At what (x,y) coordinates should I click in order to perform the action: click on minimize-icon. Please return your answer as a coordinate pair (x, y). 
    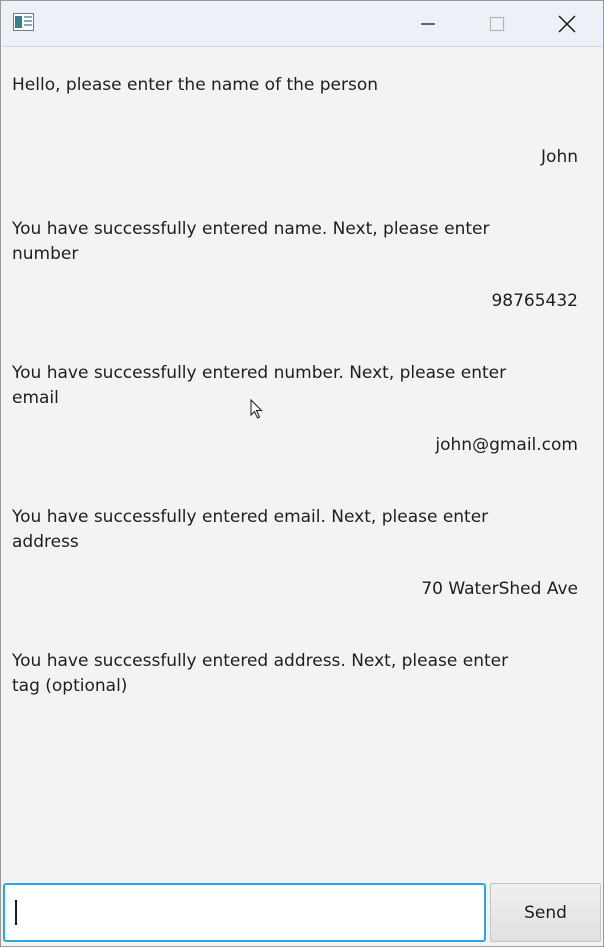
    Looking at the image, I should click on (428, 23).